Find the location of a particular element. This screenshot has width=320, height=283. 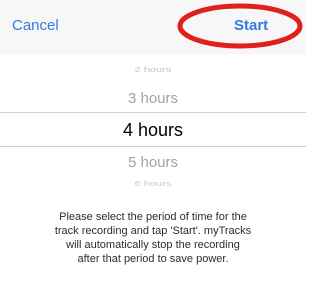

selection-divider-bottom is located at coordinates (153, 146).